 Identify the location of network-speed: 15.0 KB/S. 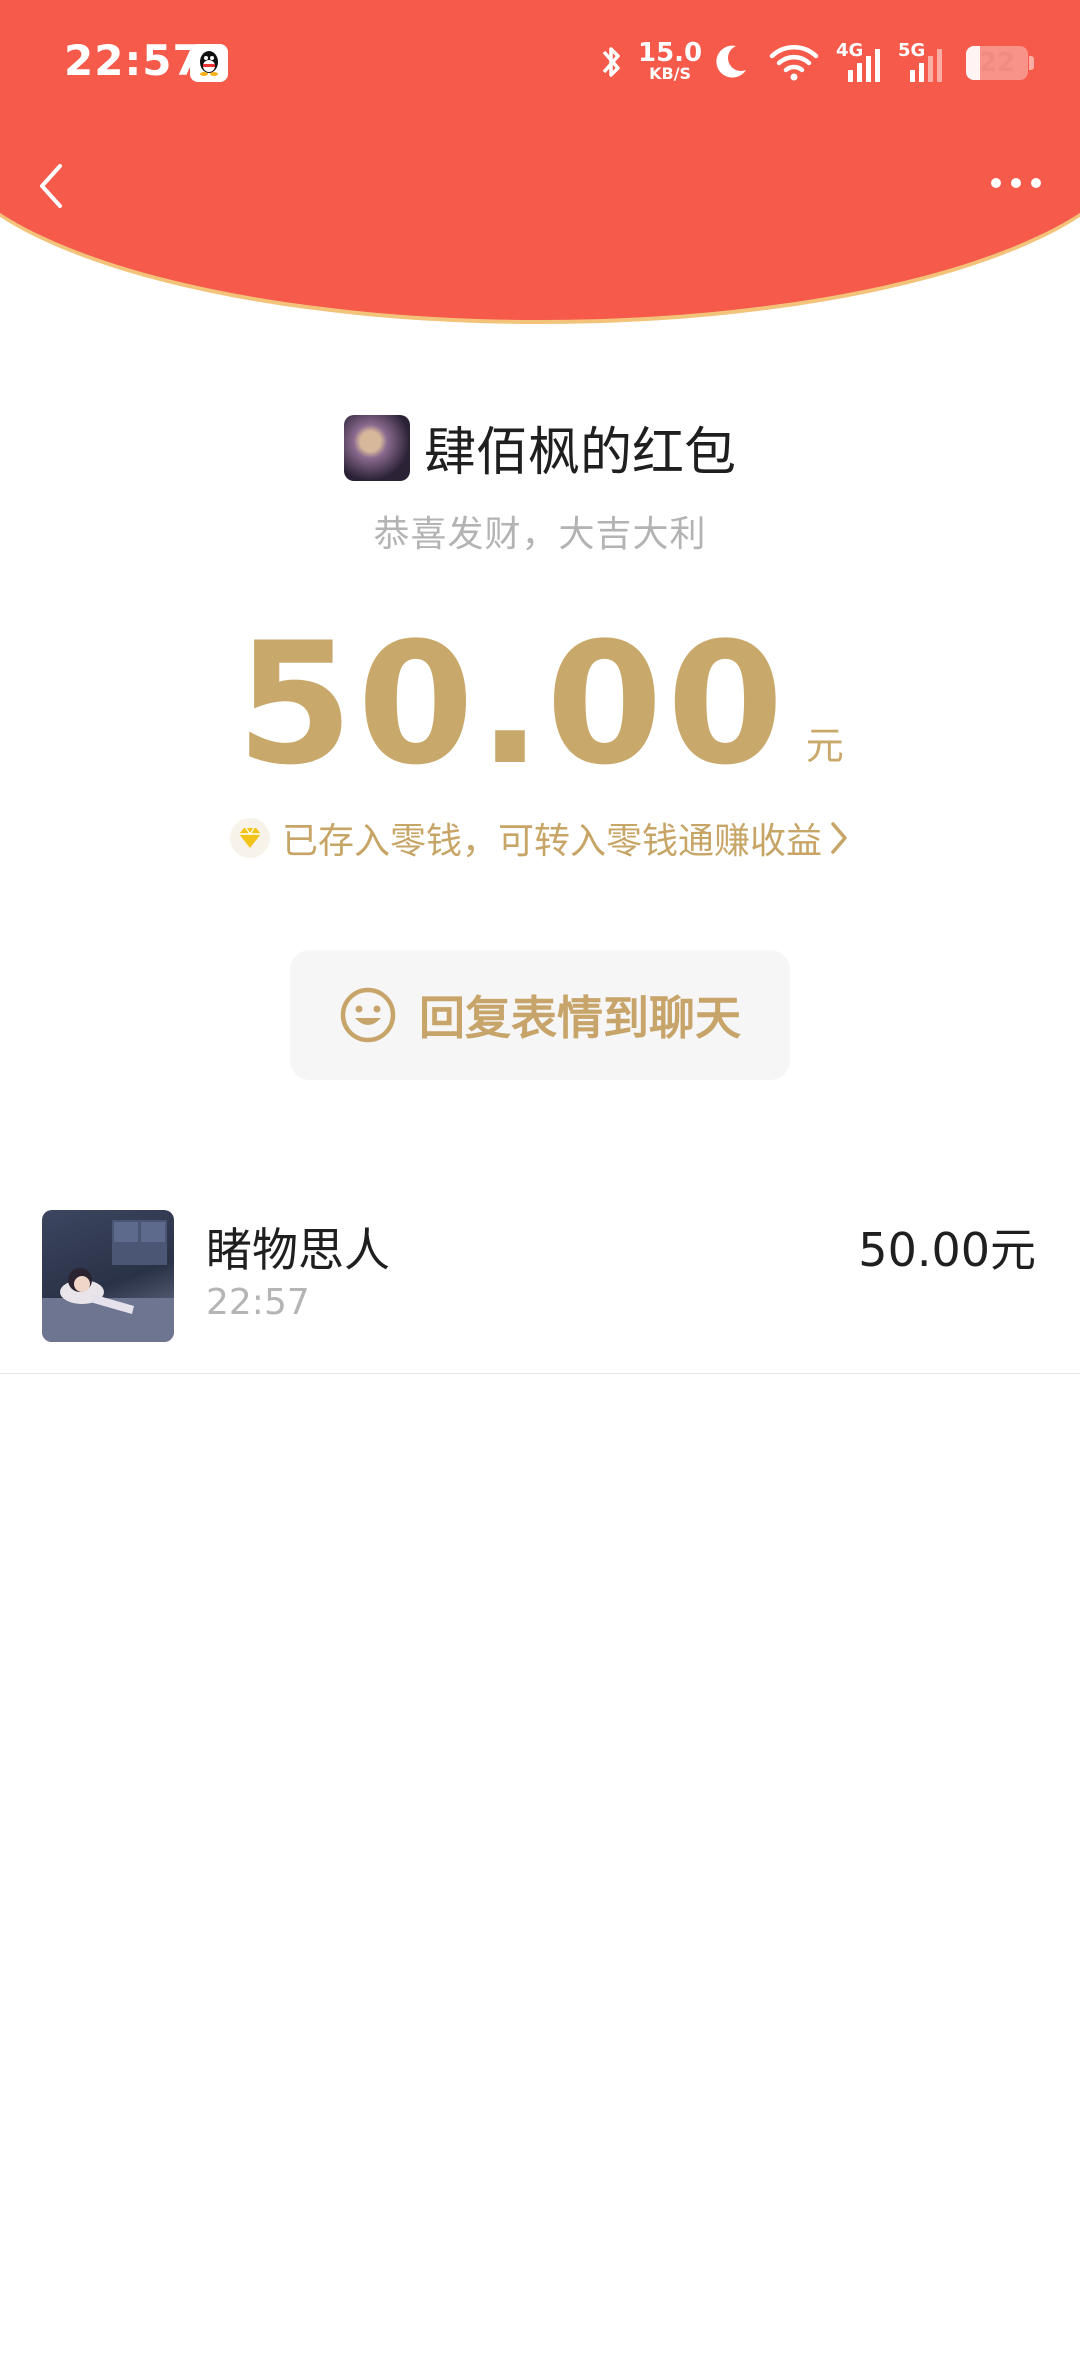
(670, 61).